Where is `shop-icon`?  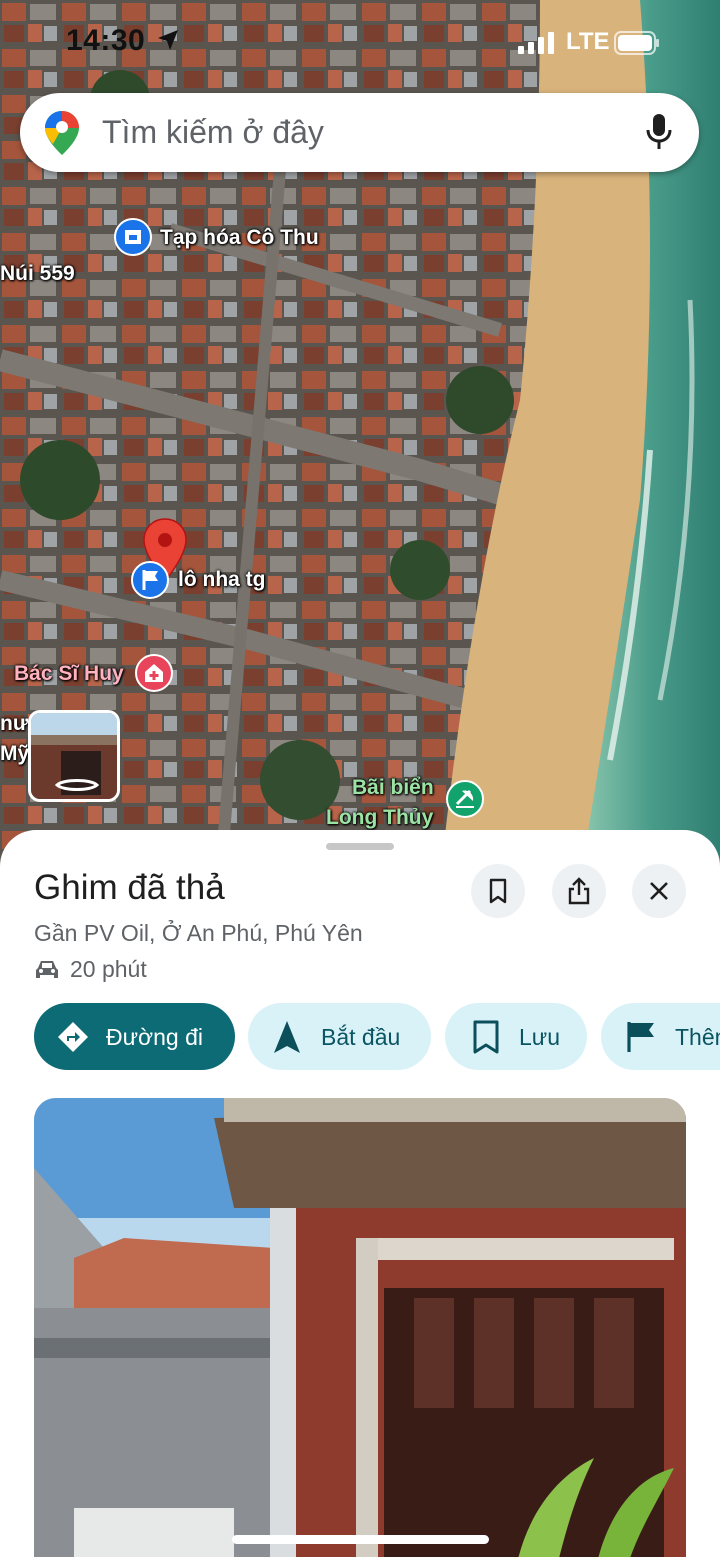 shop-icon is located at coordinates (133, 237).